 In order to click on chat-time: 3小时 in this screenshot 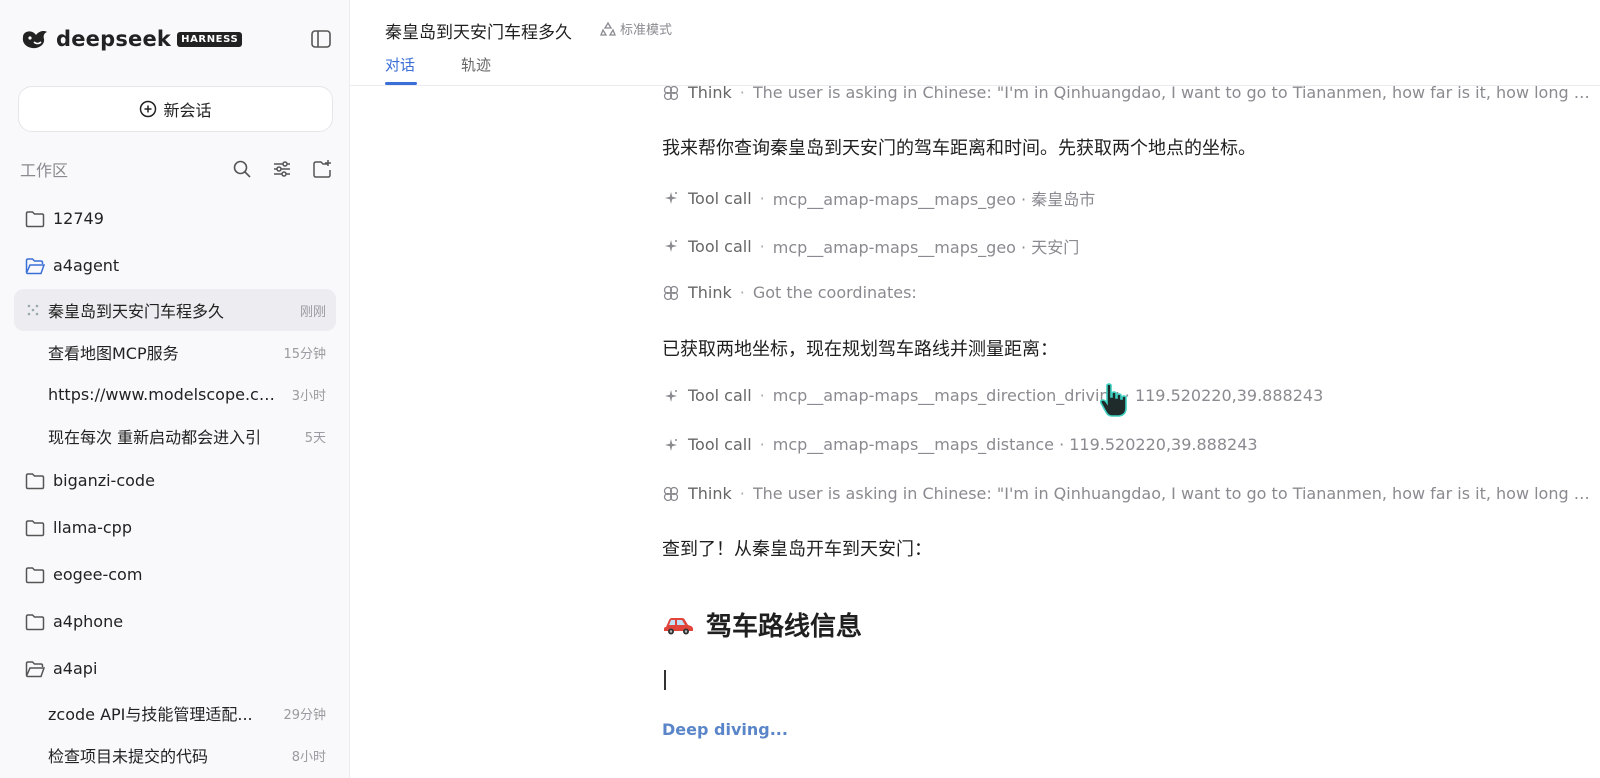, I will do `click(308, 396)`.